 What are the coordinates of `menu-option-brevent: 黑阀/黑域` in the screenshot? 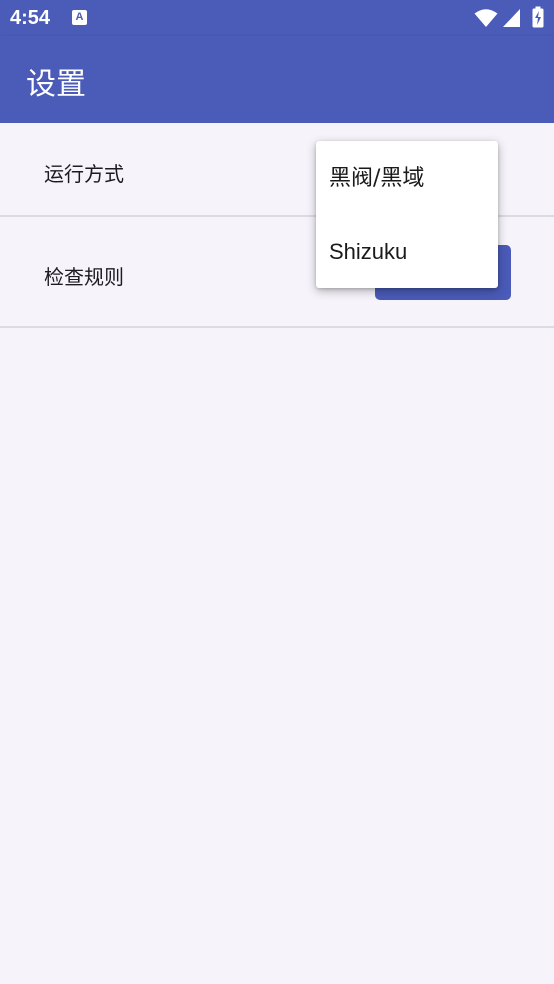 It's located at (407, 178).